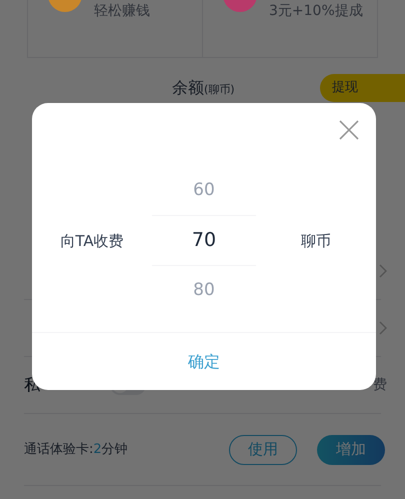  Describe the element at coordinates (263, 449) in the screenshot. I see `use-button: 使用` at that location.